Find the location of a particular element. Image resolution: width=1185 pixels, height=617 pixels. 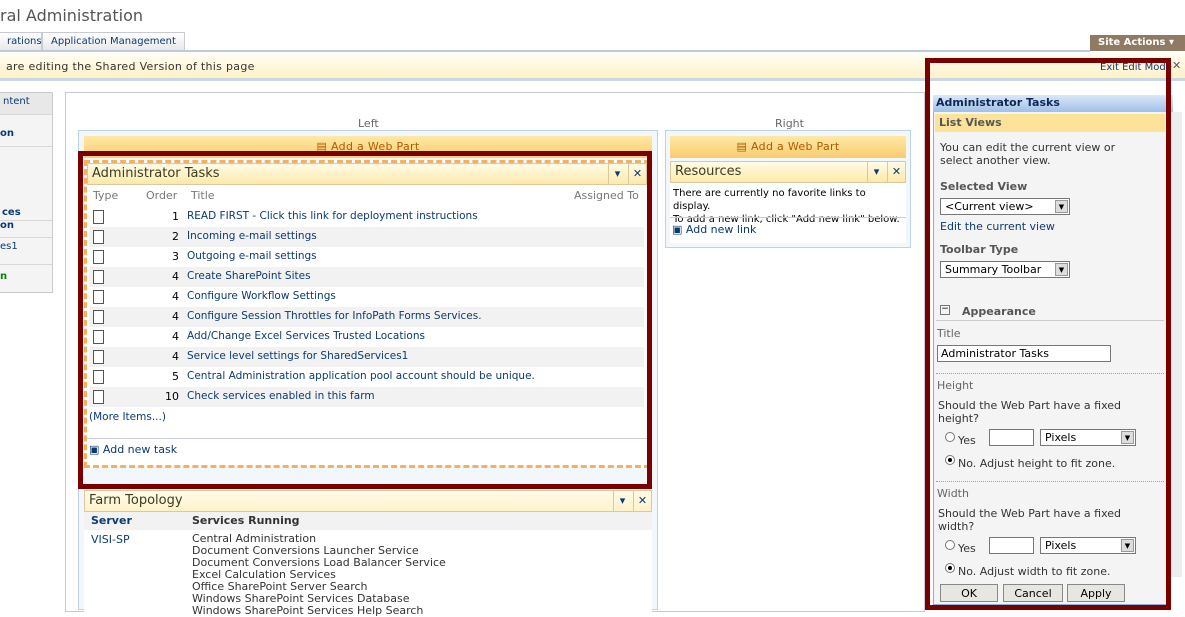

divider is located at coordinates (788, 217).